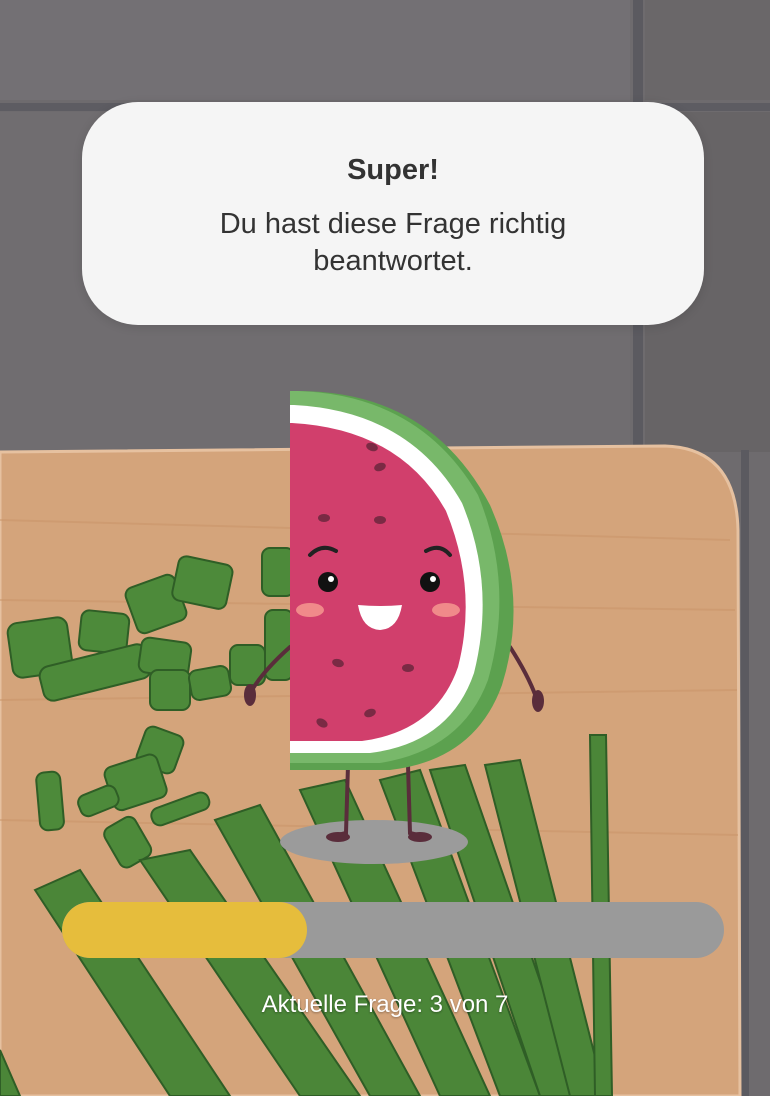  What do you see at coordinates (393, 930) in the screenshot?
I see `progress-bar` at bounding box center [393, 930].